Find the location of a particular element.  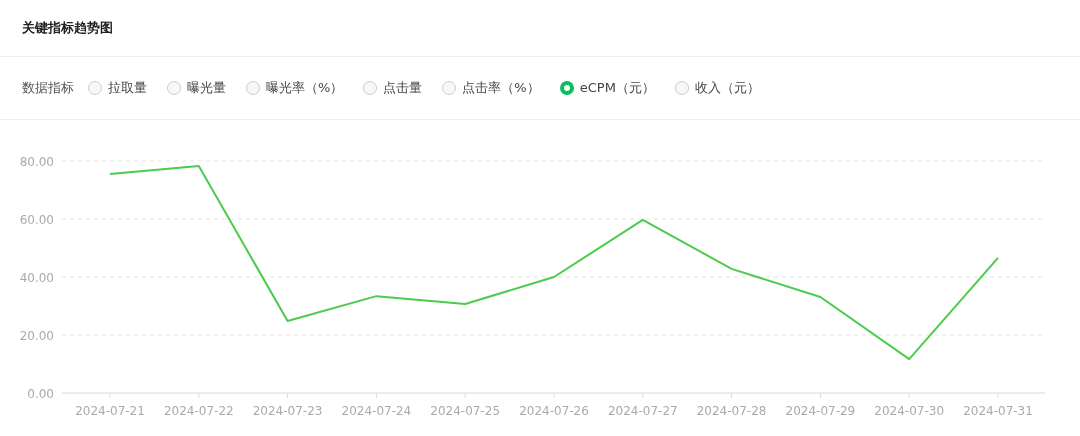

card-title: 关键指标趋势图 is located at coordinates (67, 28).